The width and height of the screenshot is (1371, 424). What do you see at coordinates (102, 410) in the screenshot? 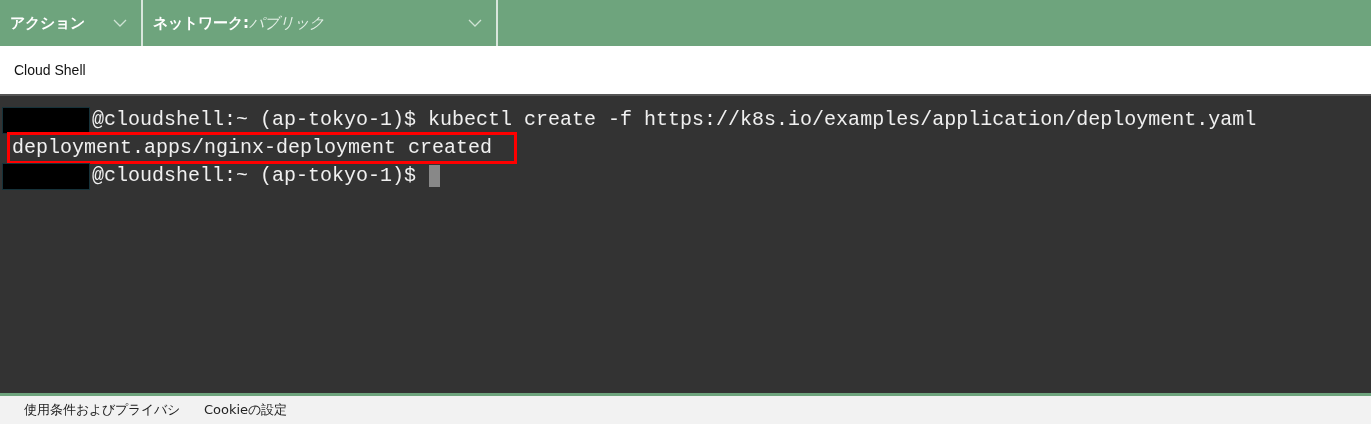
I see `footer-link: 使用条件およびプライバシ` at bounding box center [102, 410].